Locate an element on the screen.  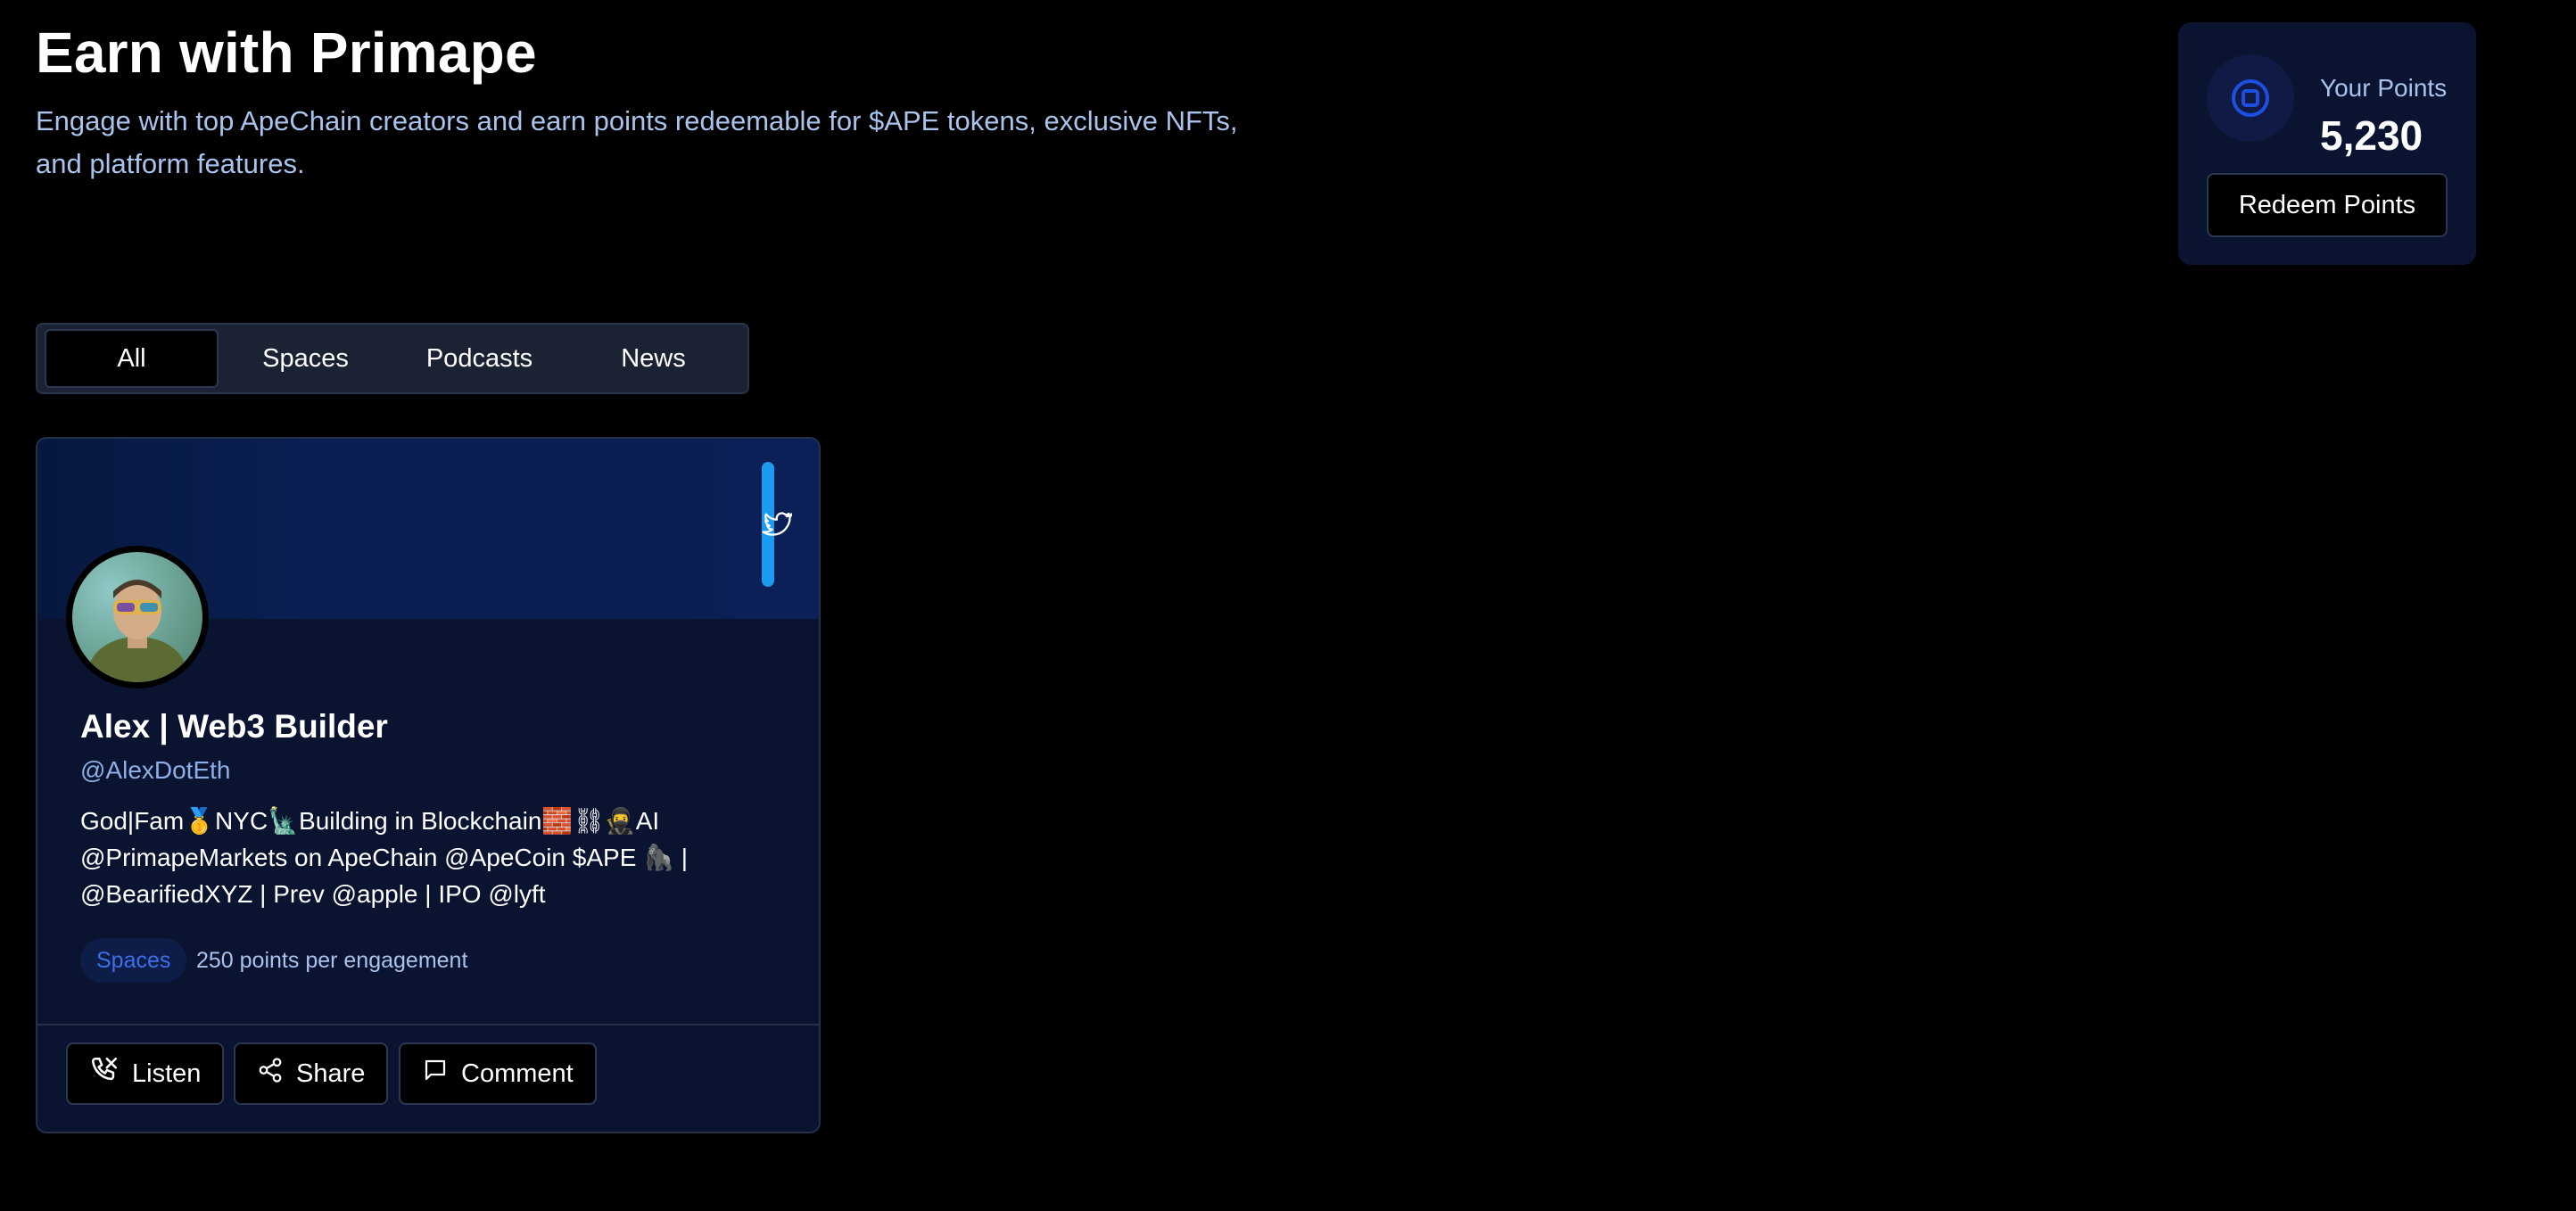
listen-button: Listen is located at coordinates (146, 1073).